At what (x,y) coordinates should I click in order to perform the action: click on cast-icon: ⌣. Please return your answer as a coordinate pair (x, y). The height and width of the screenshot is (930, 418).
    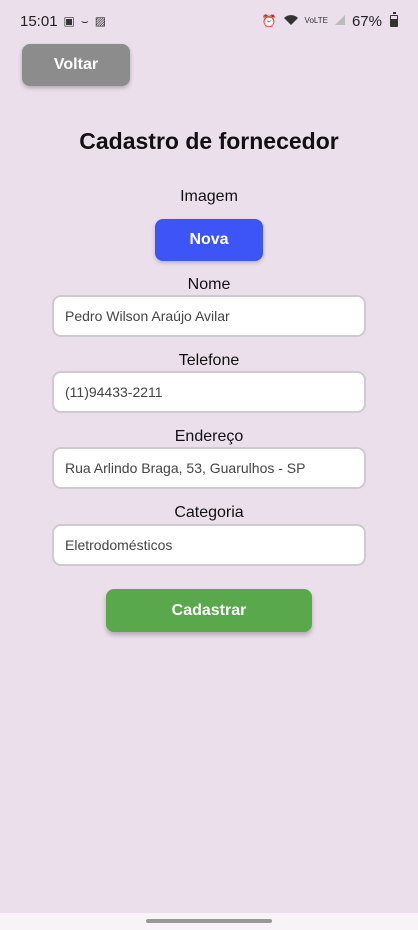
    Looking at the image, I should click on (84, 21).